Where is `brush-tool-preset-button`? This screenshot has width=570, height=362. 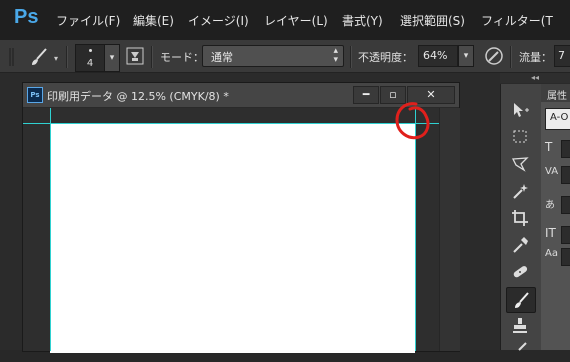
brush-tool-preset-button is located at coordinates (39, 57).